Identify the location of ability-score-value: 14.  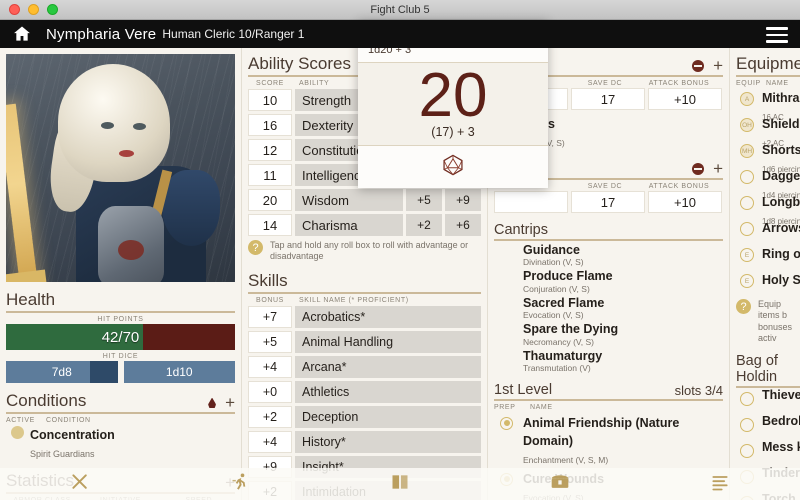
(270, 225).